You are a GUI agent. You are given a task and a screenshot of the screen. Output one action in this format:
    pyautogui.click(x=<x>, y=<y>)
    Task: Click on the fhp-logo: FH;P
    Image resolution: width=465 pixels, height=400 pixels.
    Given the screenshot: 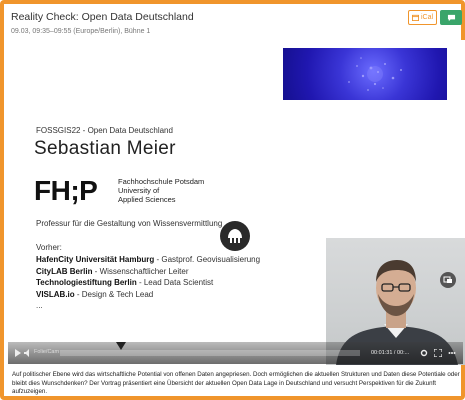 What is the action you would take?
    pyautogui.click(x=66, y=190)
    